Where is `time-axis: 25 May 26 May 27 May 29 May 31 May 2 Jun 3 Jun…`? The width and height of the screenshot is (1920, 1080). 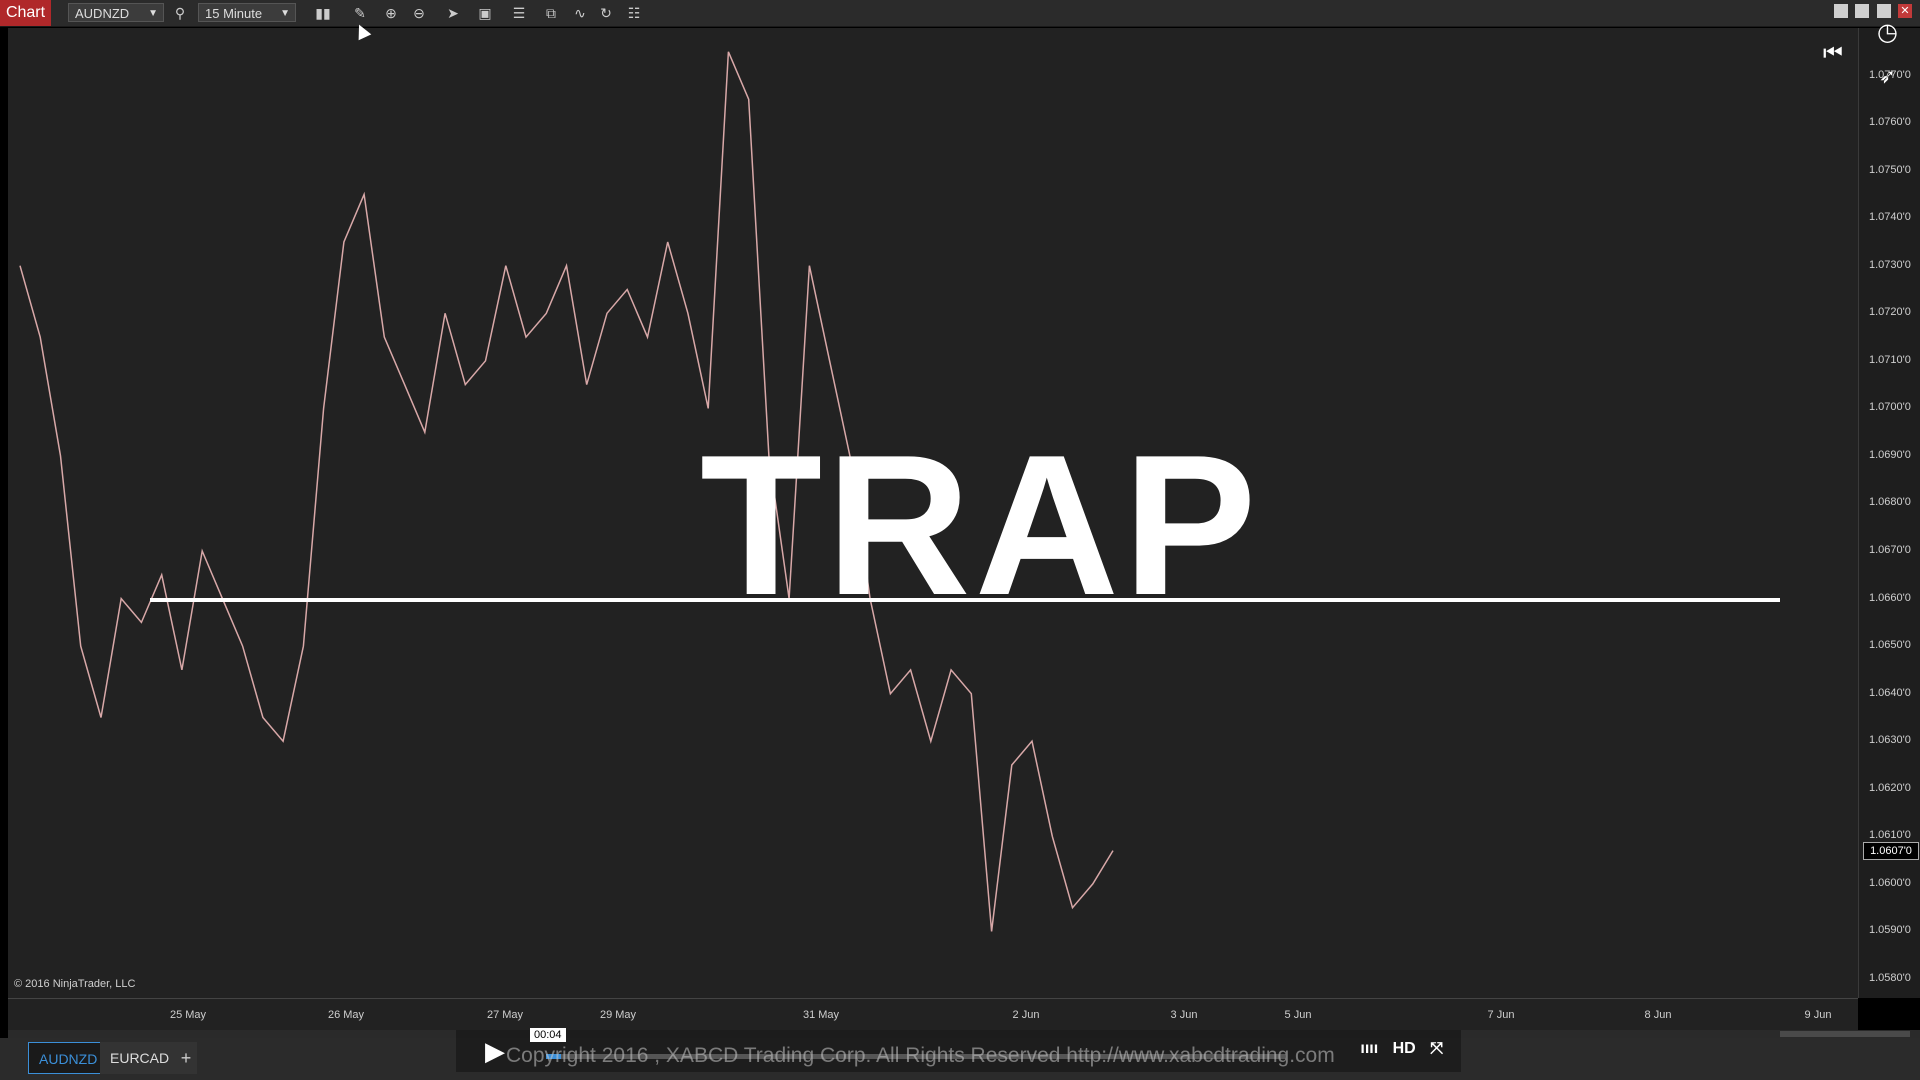 time-axis: 25 May 26 May 27 May 29 May 31 May 2 Jun 3 Jun… is located at coordinates (933, 1014).